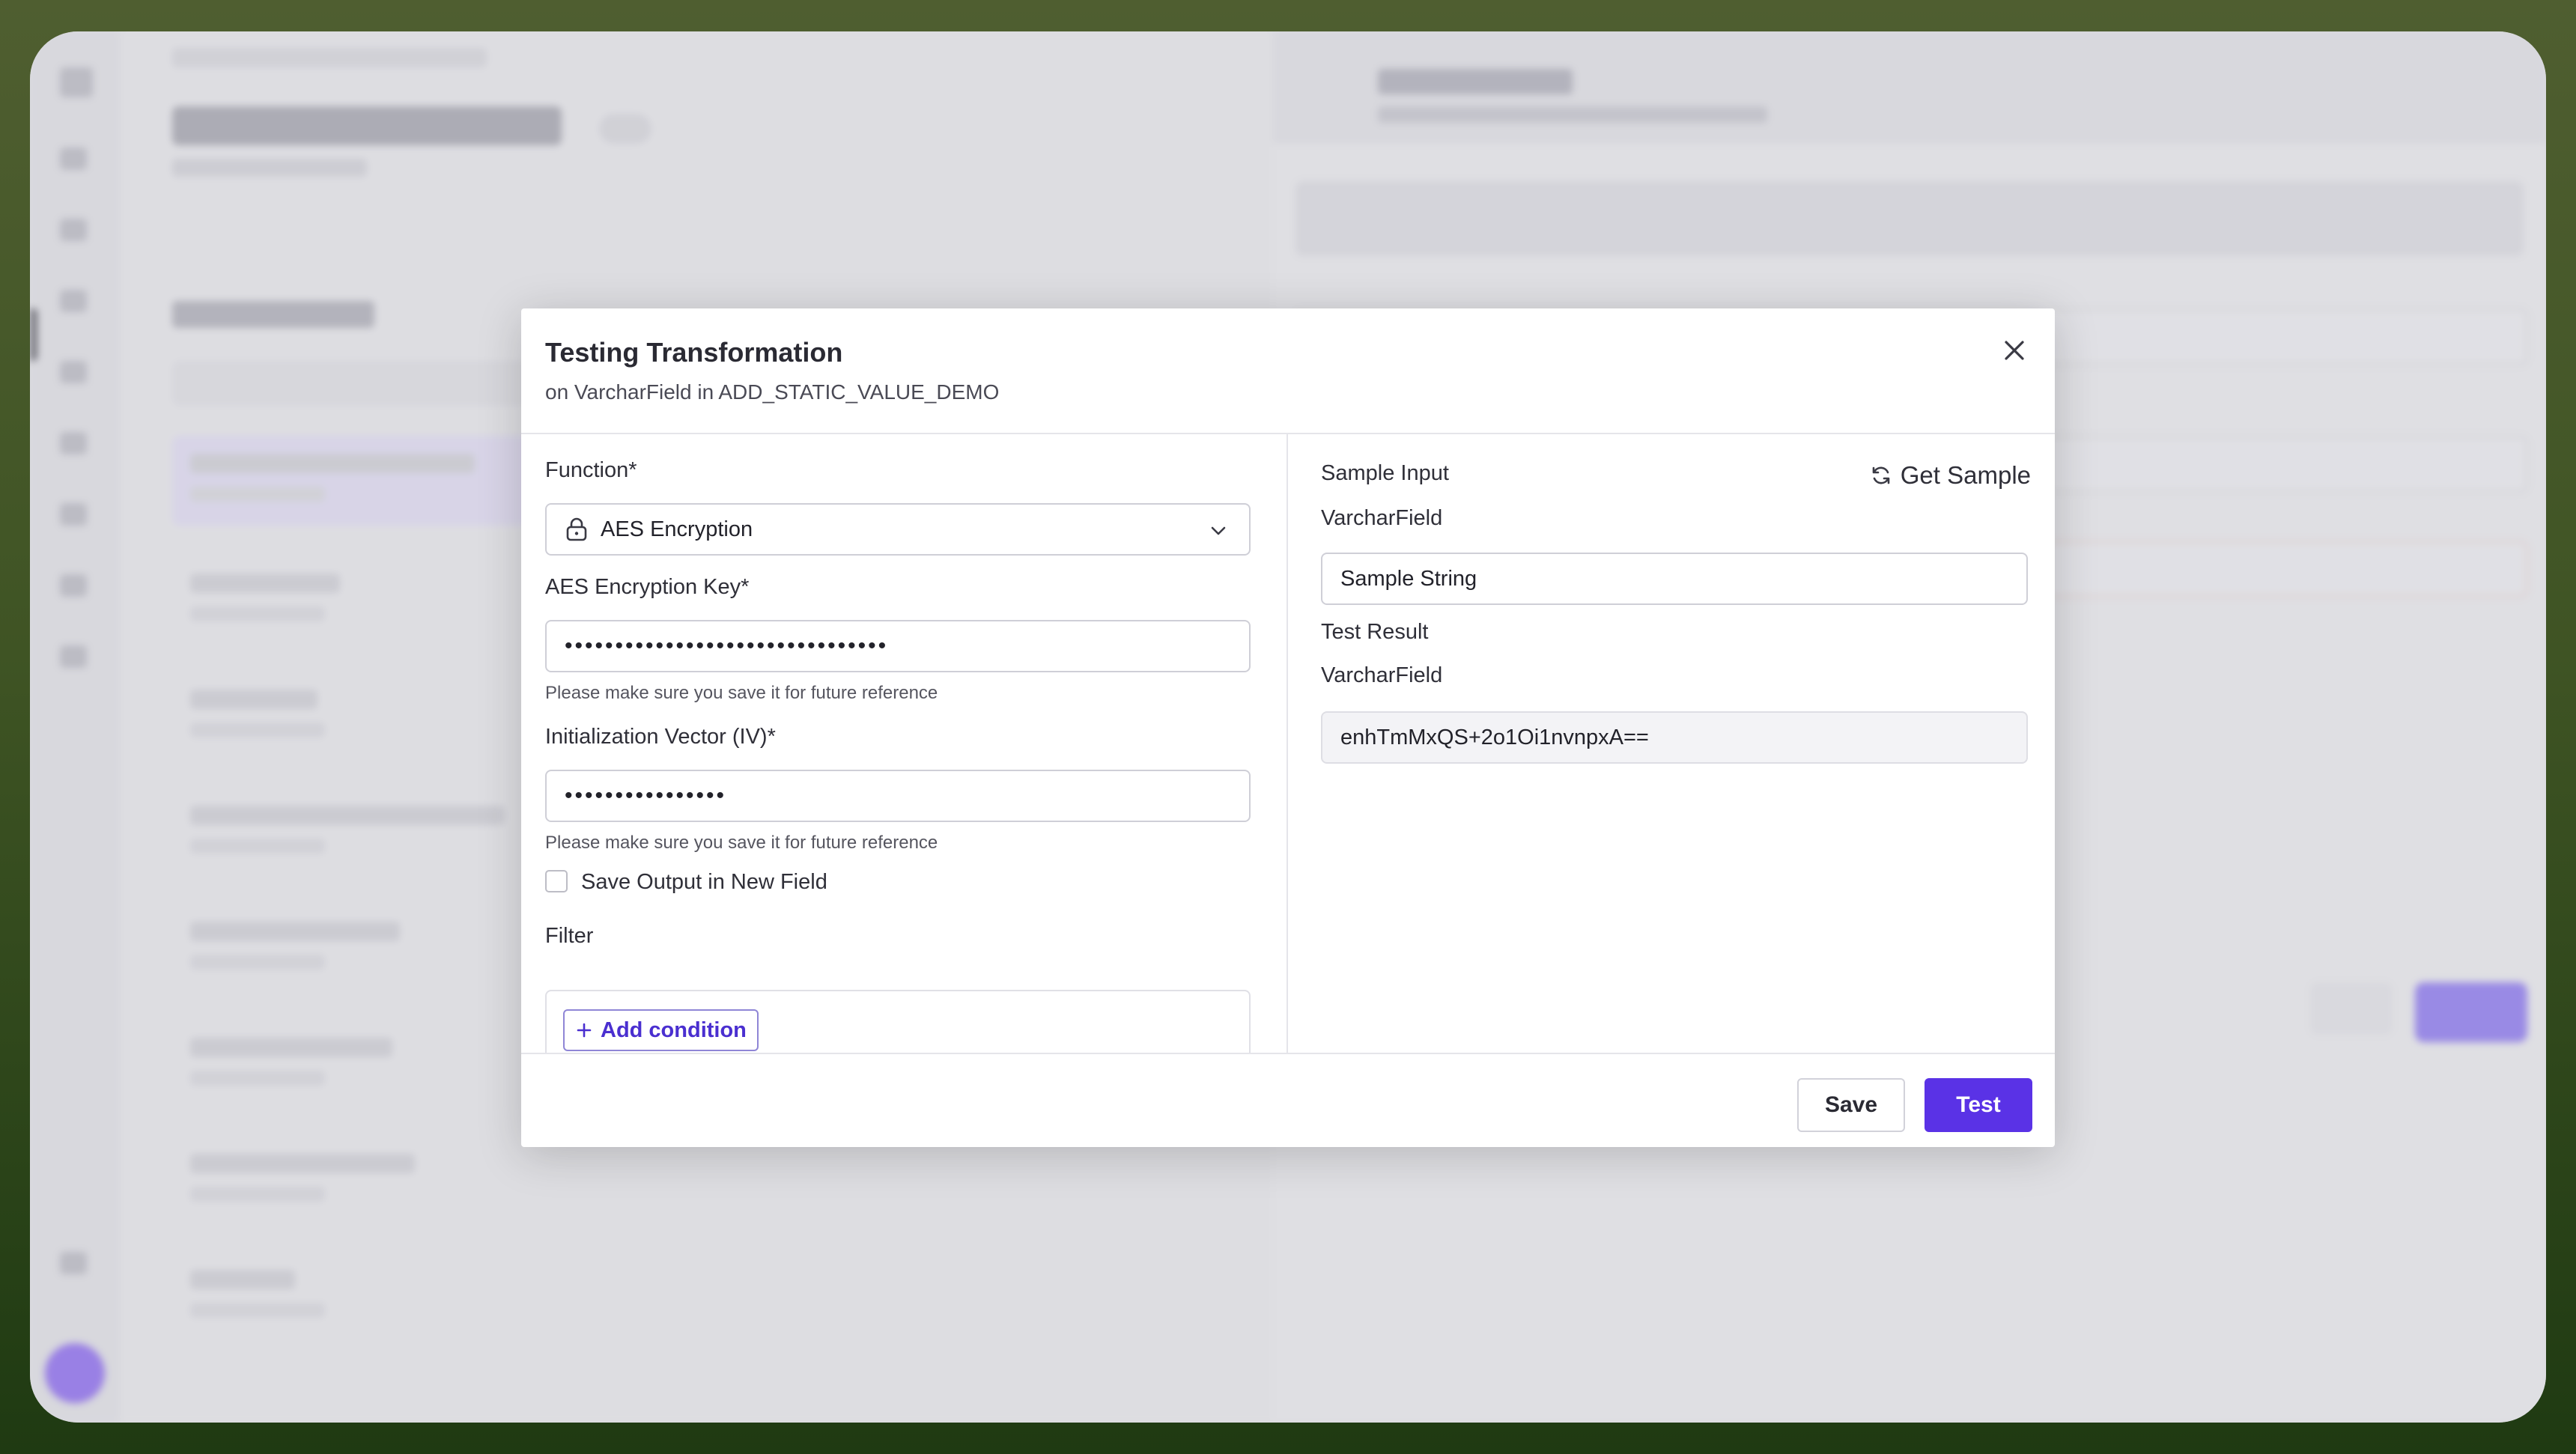 This screenshot has height=1454, width=2576. I want to click on lock-icon, so click(577, 529).